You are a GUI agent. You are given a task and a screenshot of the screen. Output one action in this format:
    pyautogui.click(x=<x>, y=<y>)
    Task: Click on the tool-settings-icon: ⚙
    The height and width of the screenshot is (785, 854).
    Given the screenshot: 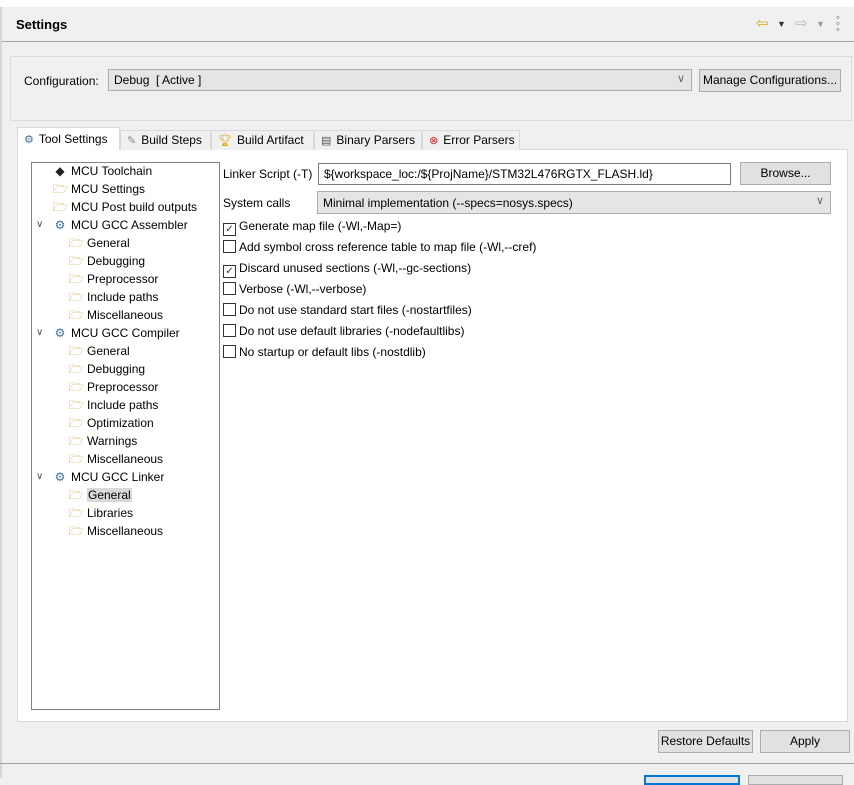 What is the action you would take?
    pyautogui.click(x=29, y=140)
    